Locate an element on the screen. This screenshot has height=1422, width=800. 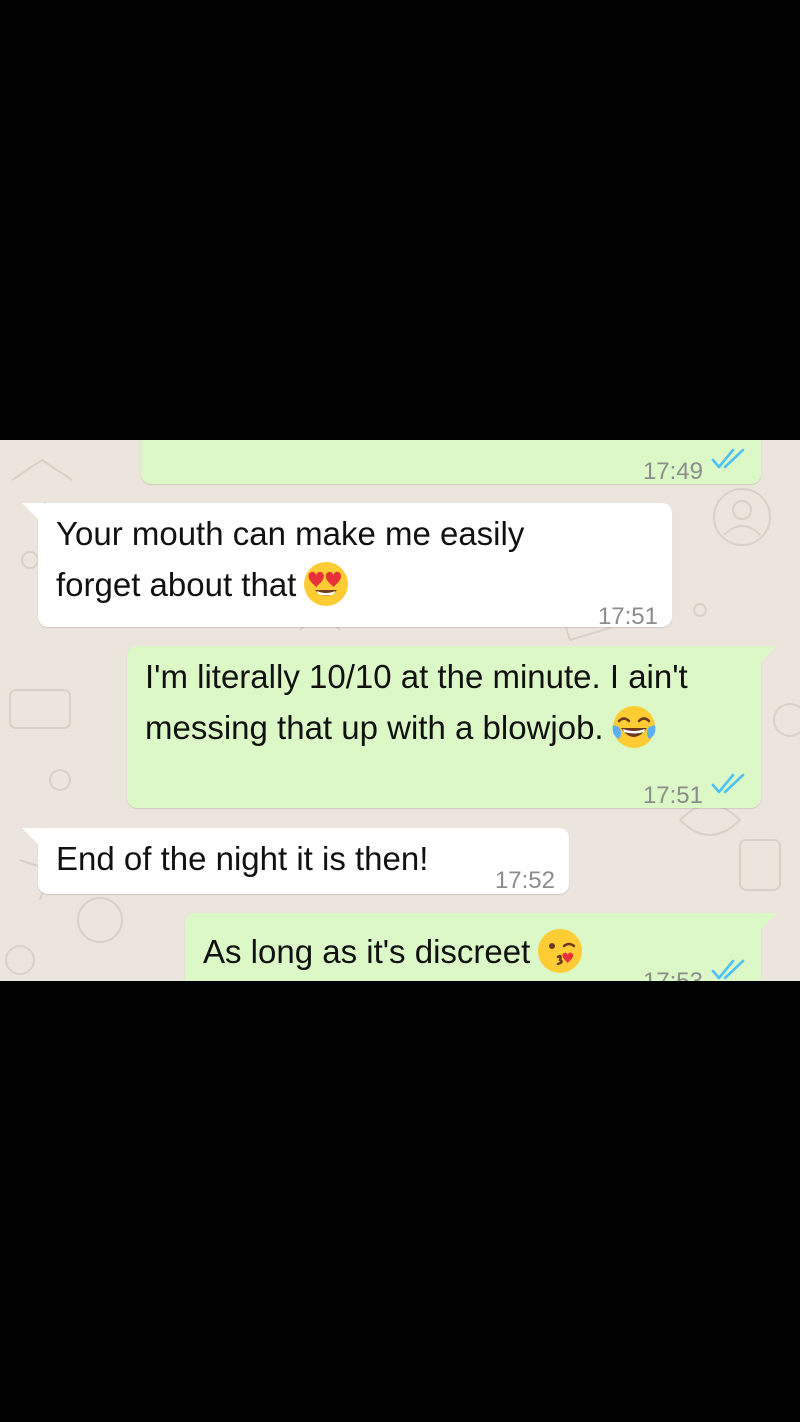
outgoing-message-bubble: As long as it's discreet 17:53 is located at coordinates (481, 947).